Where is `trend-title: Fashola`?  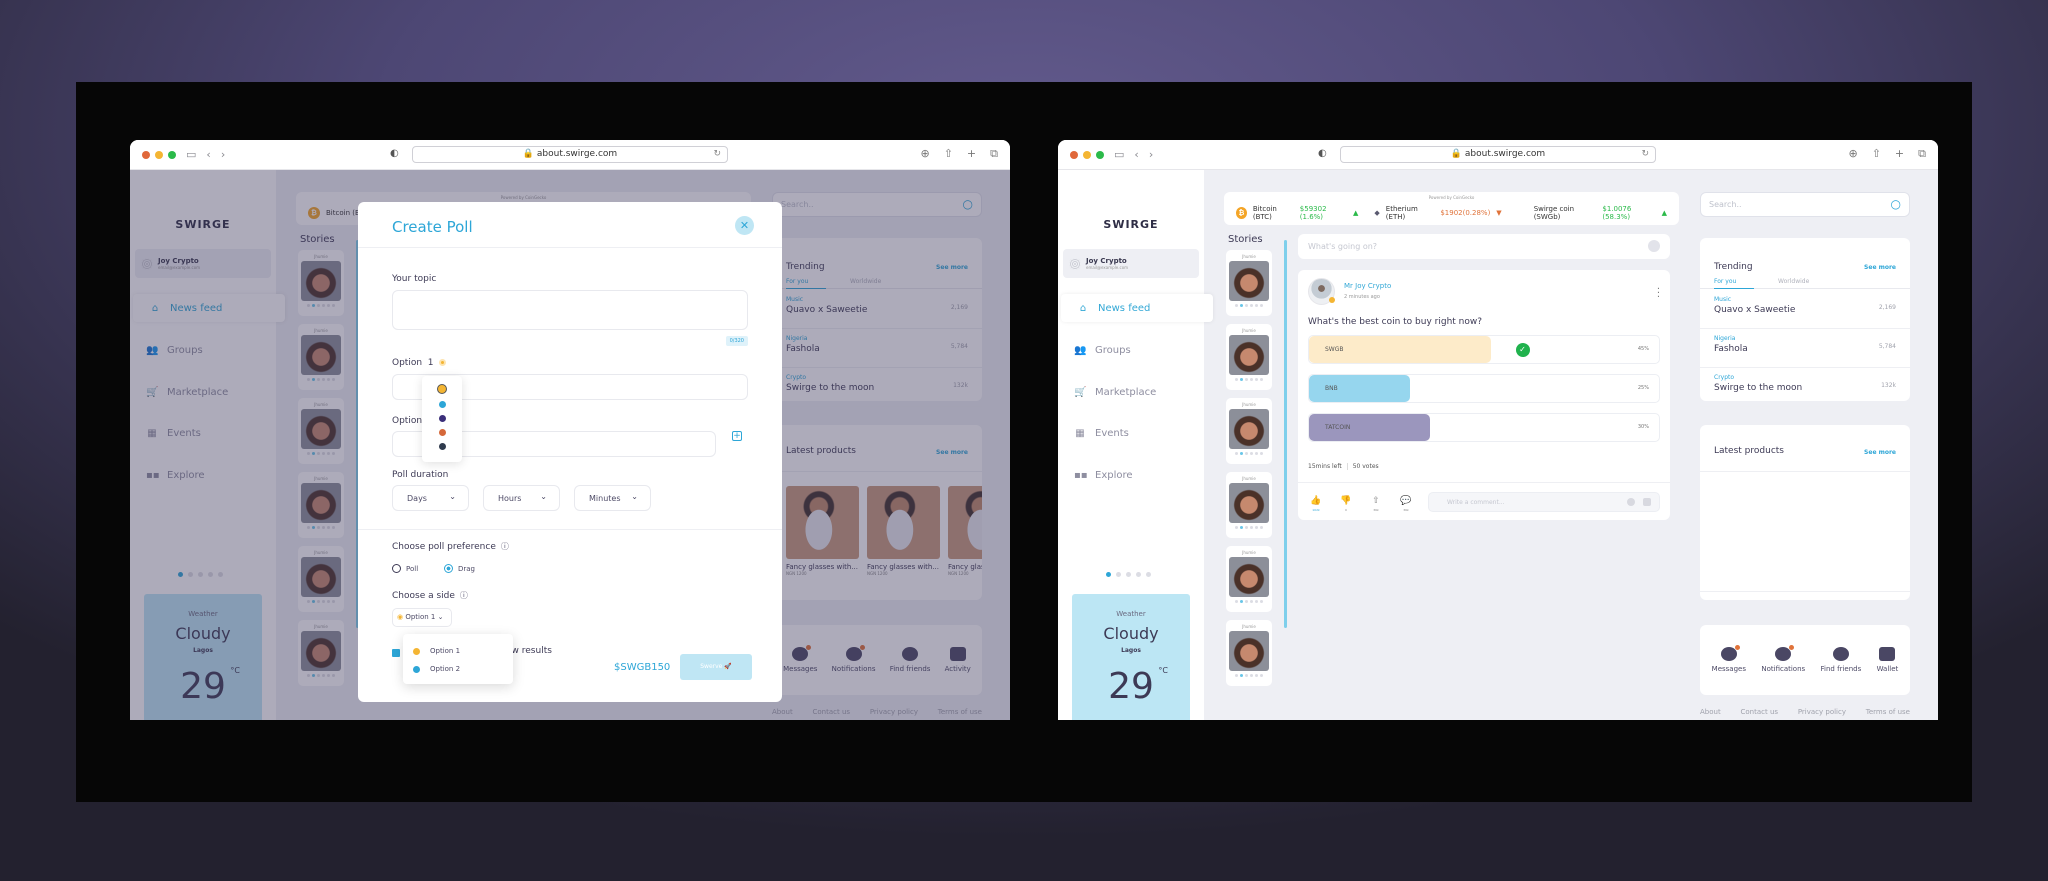 trend-title: Fashola is located at coordinates (1731, 349).